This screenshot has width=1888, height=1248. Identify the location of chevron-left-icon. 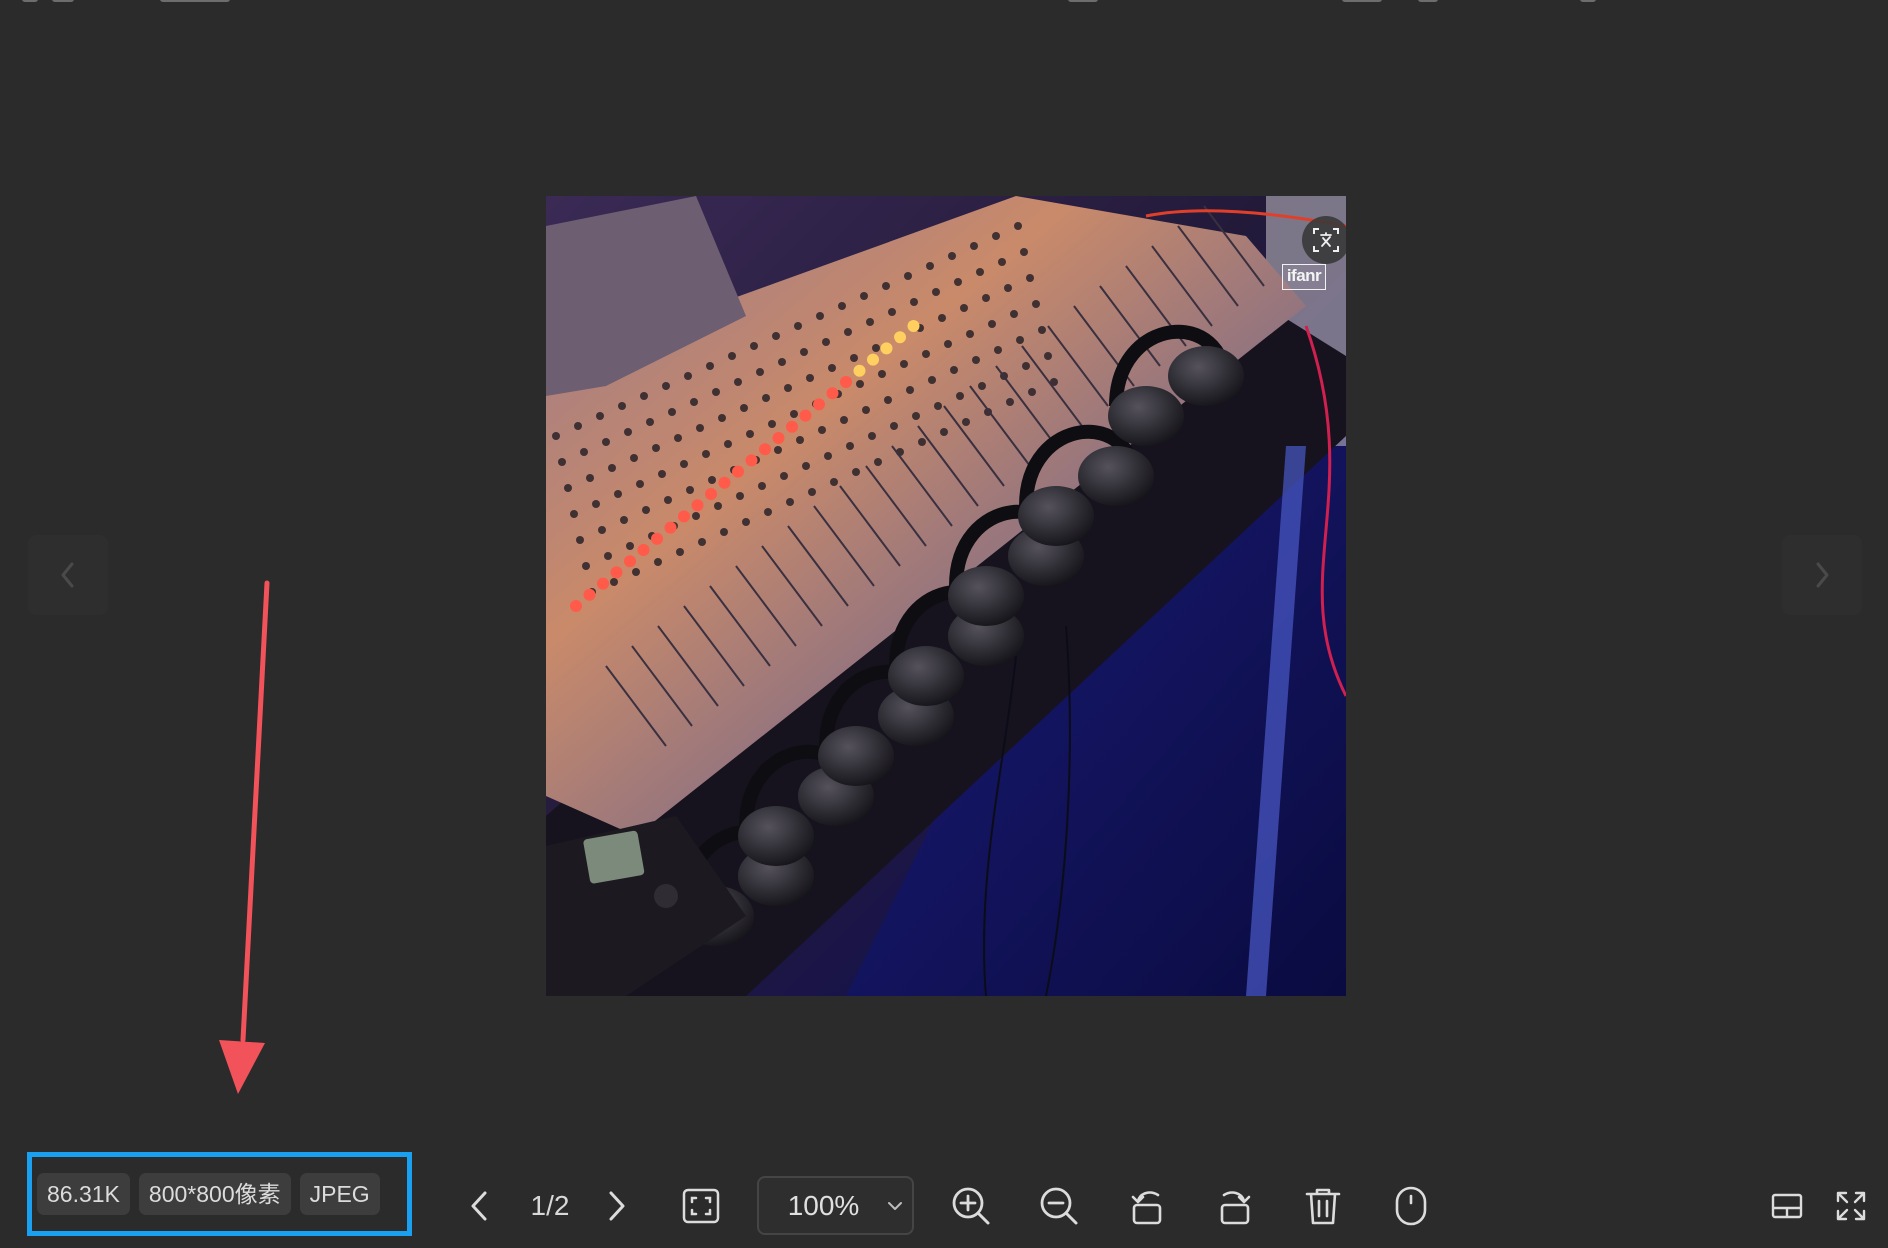
(479, 1206).